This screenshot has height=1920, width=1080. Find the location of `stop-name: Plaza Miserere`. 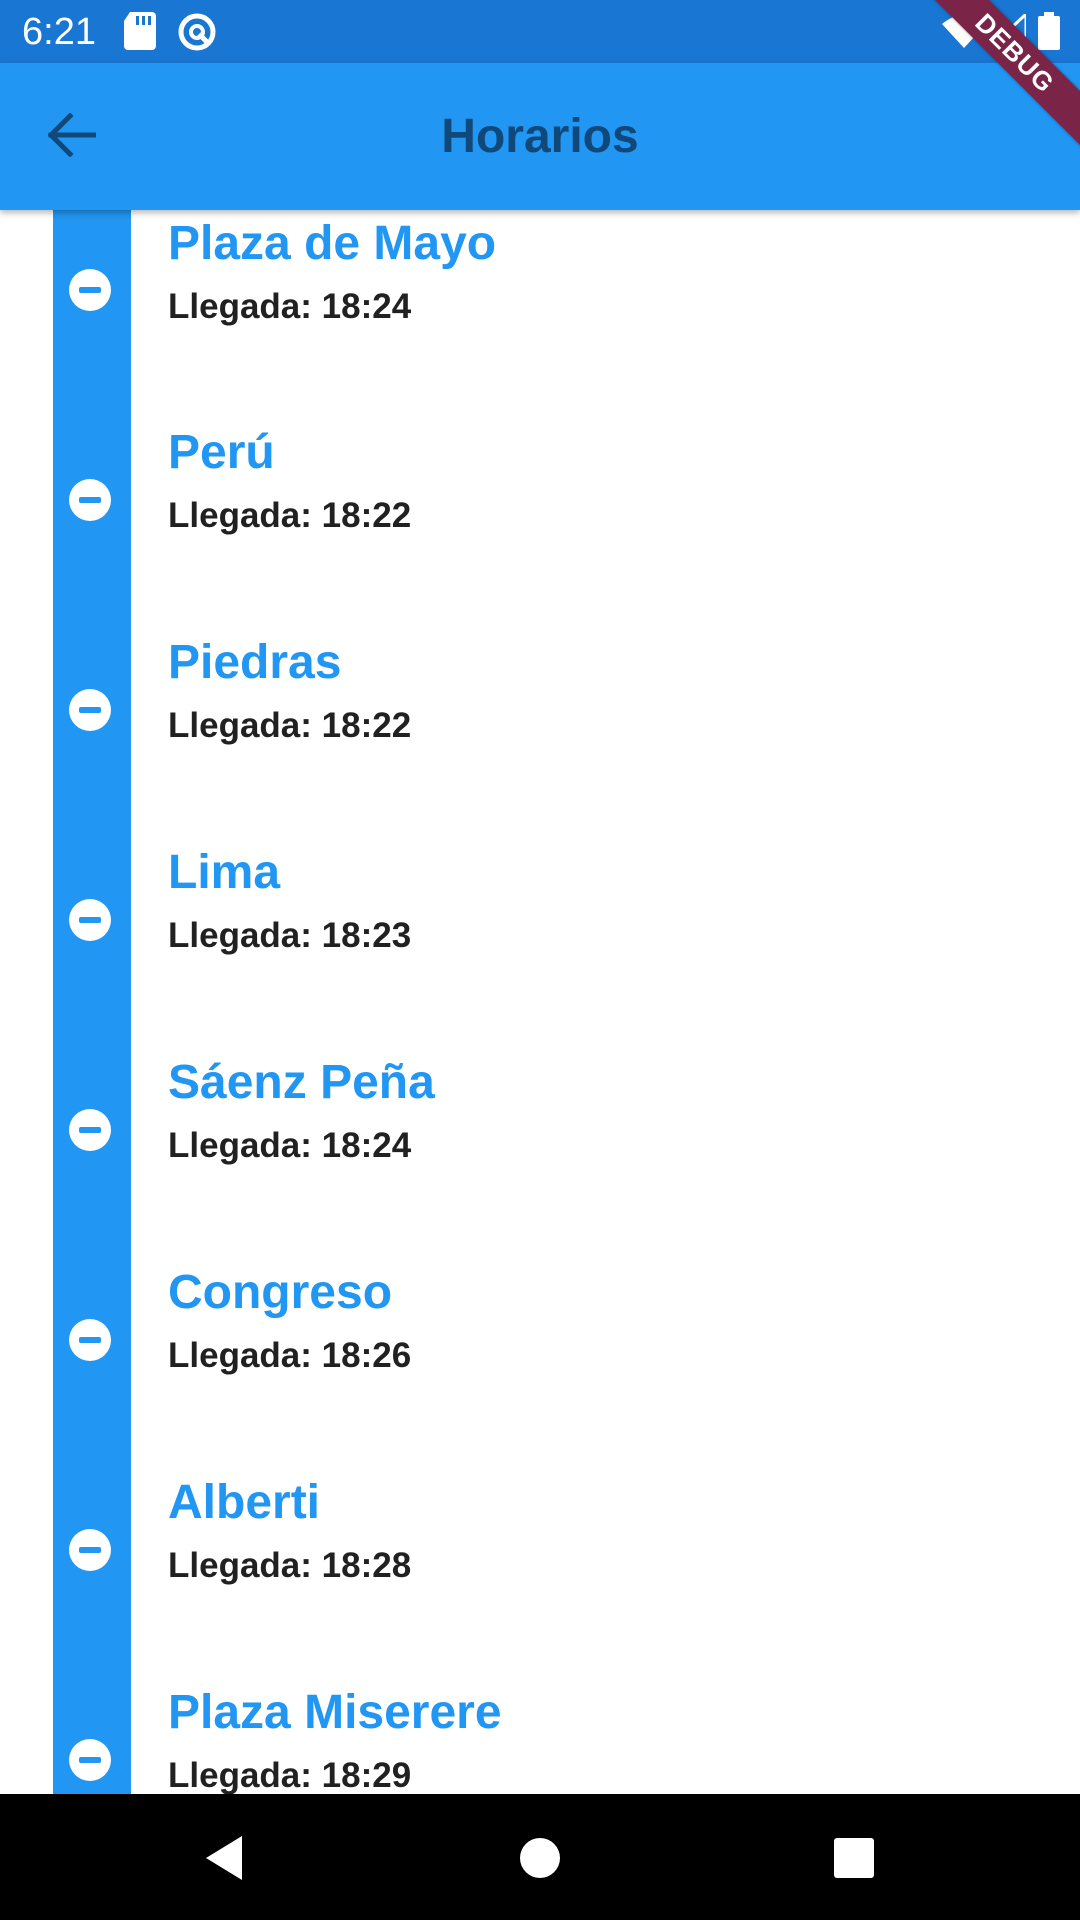

stop-name: Plaza Miserere is located at coordinates (335, 1712).